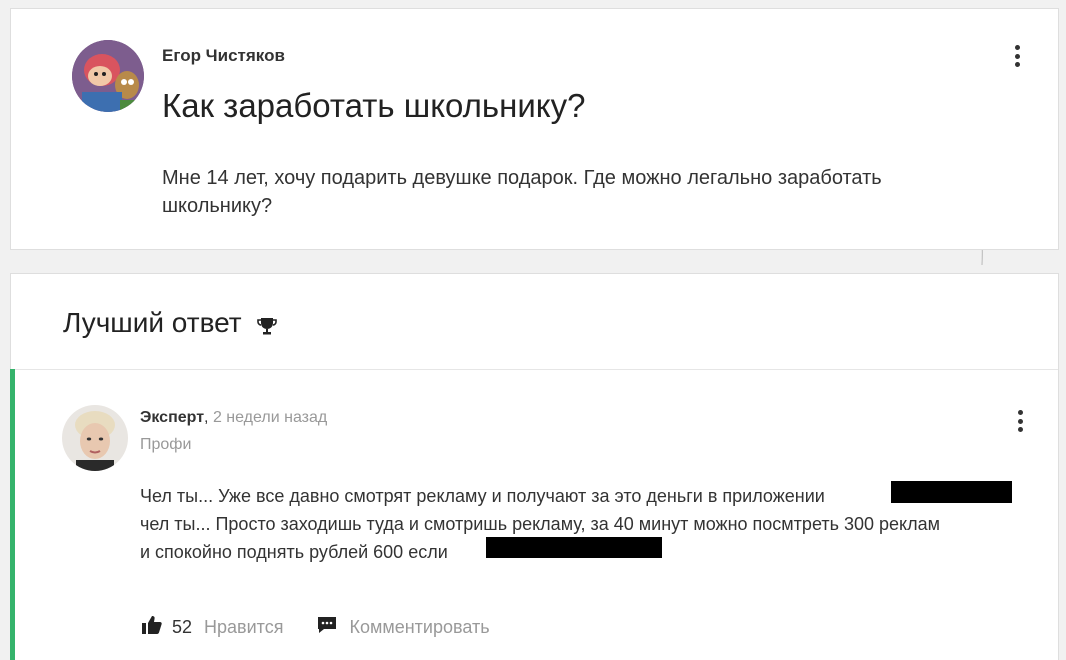 The width and height of the screenshot is (1066, 660). I want to click on section-divider, so click(534, 369).